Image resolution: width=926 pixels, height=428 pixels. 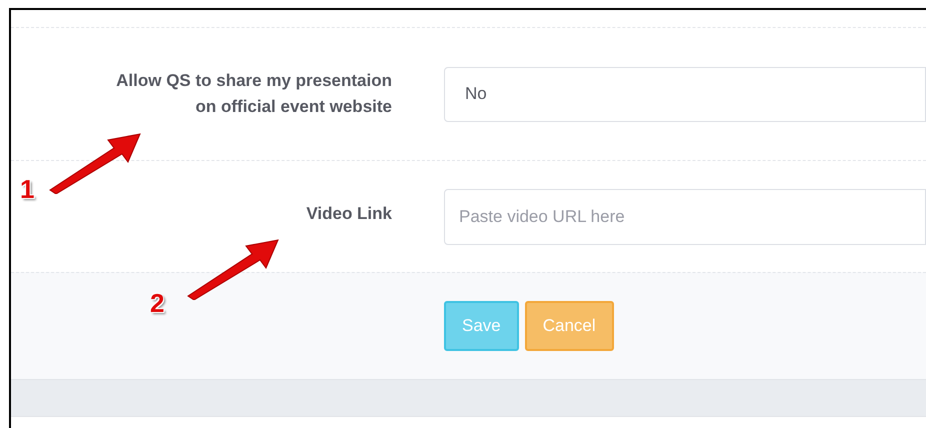 I want to click on save-button: Save, so click(x=481, y=326).